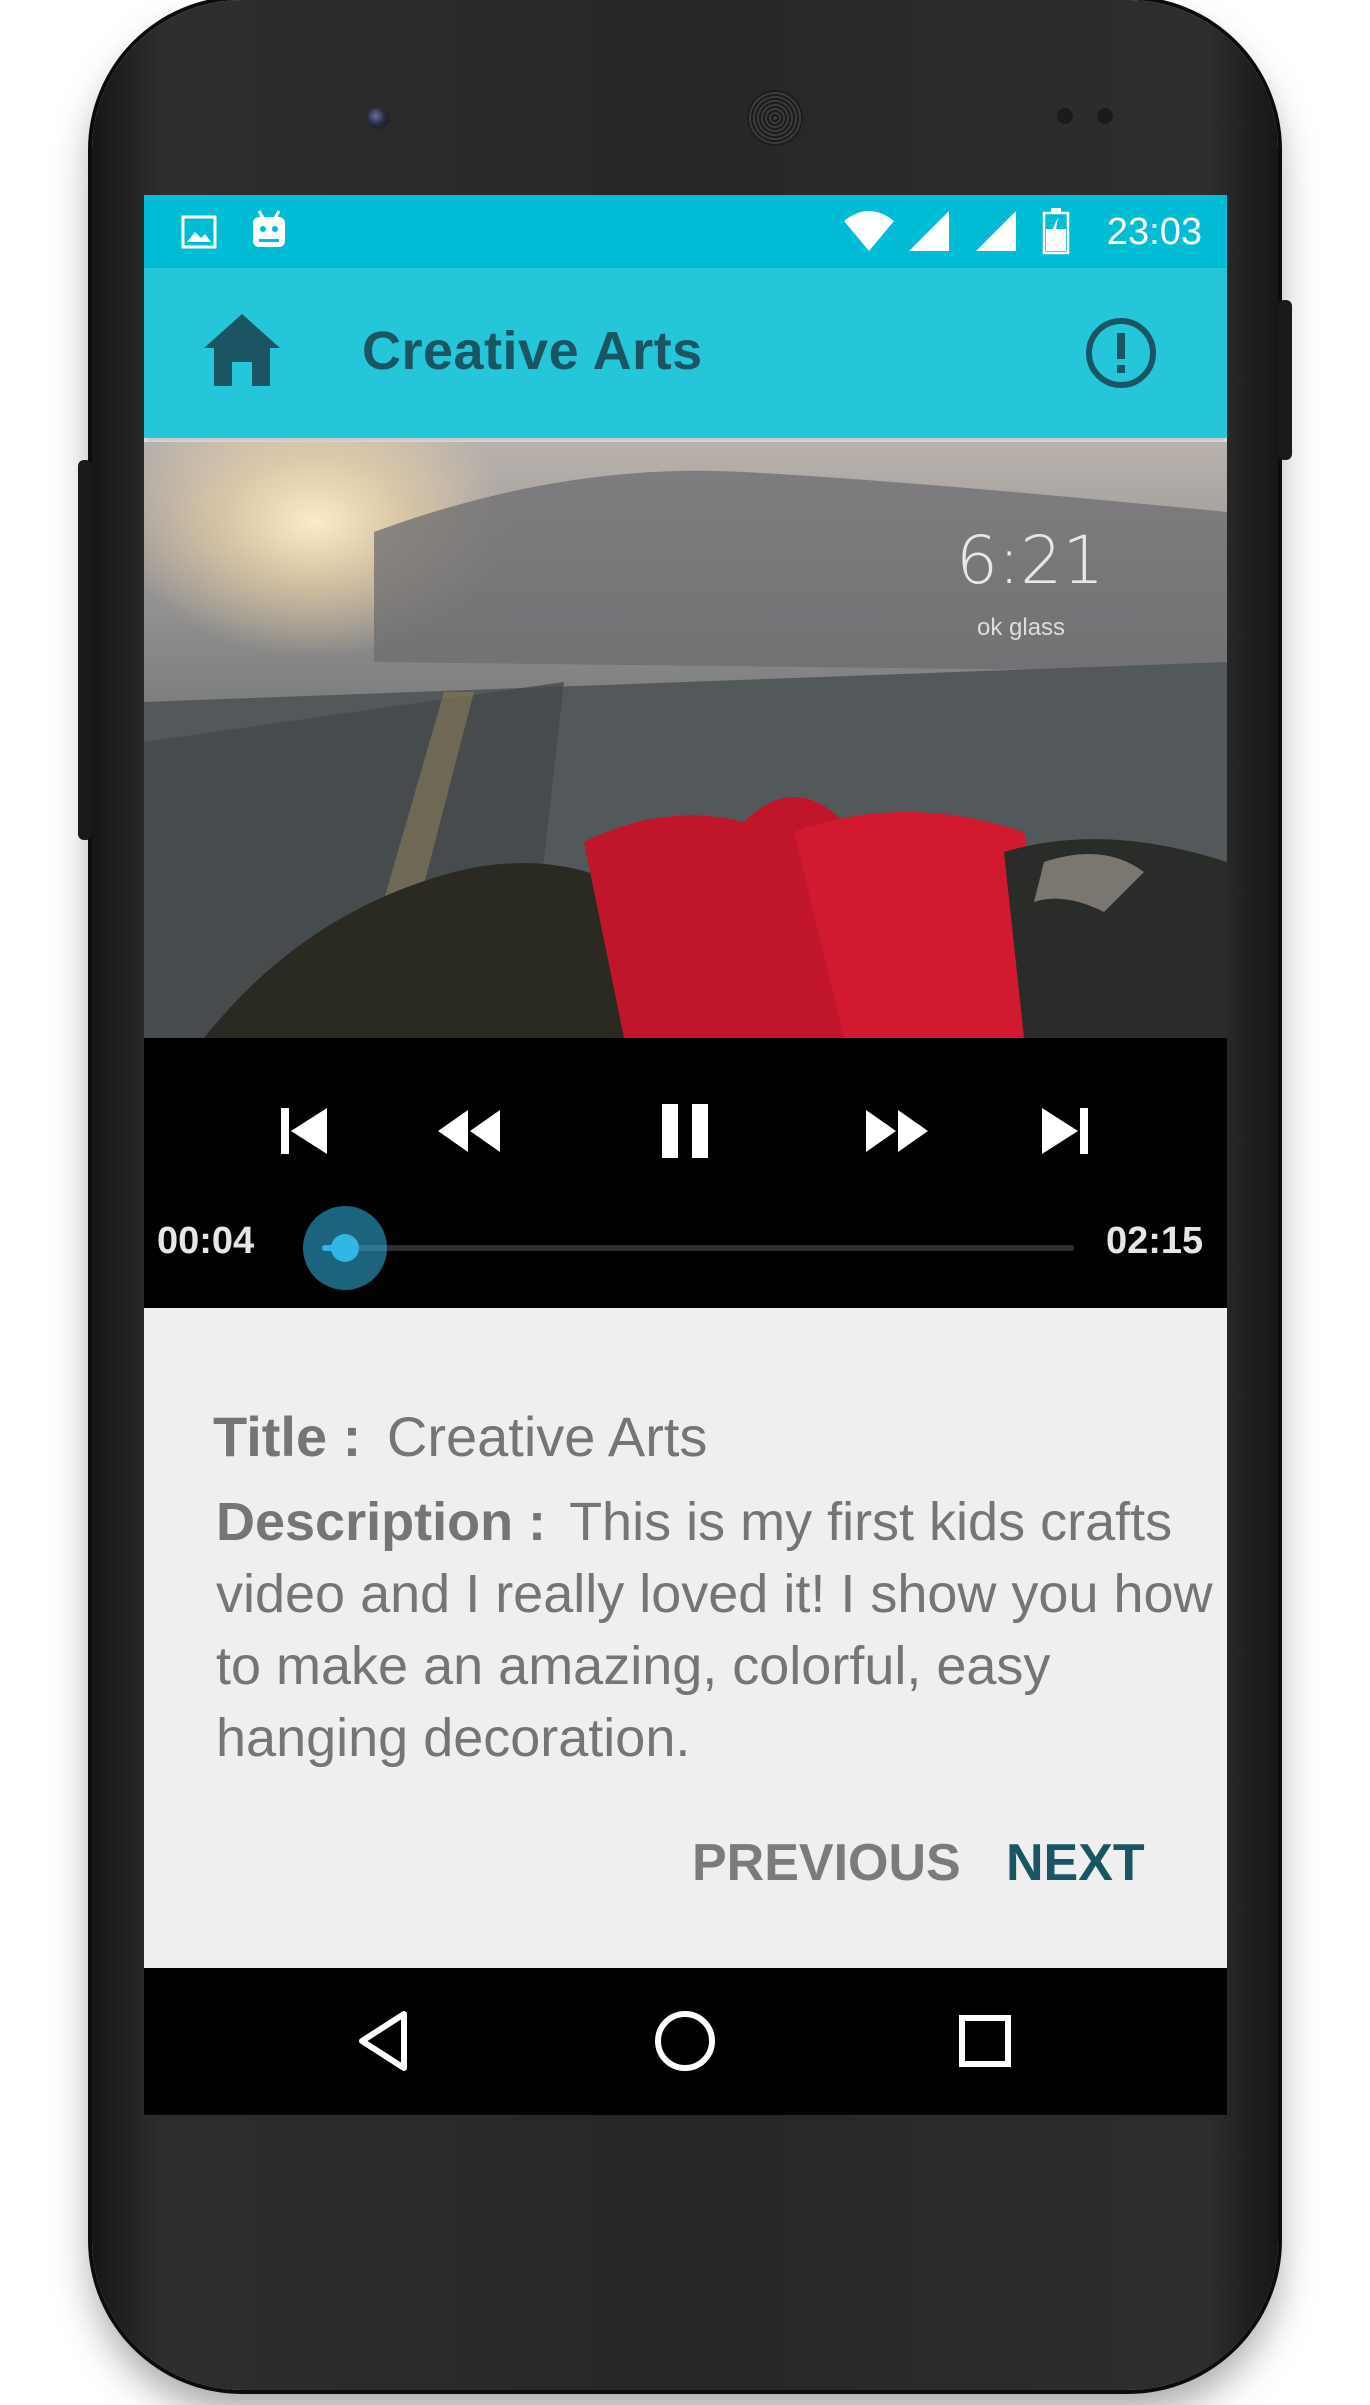  What do you see at coordinates (547, 1436) in the screenshot?
I see `title-value: Creative Arts` at bounding box center [547, 1436].